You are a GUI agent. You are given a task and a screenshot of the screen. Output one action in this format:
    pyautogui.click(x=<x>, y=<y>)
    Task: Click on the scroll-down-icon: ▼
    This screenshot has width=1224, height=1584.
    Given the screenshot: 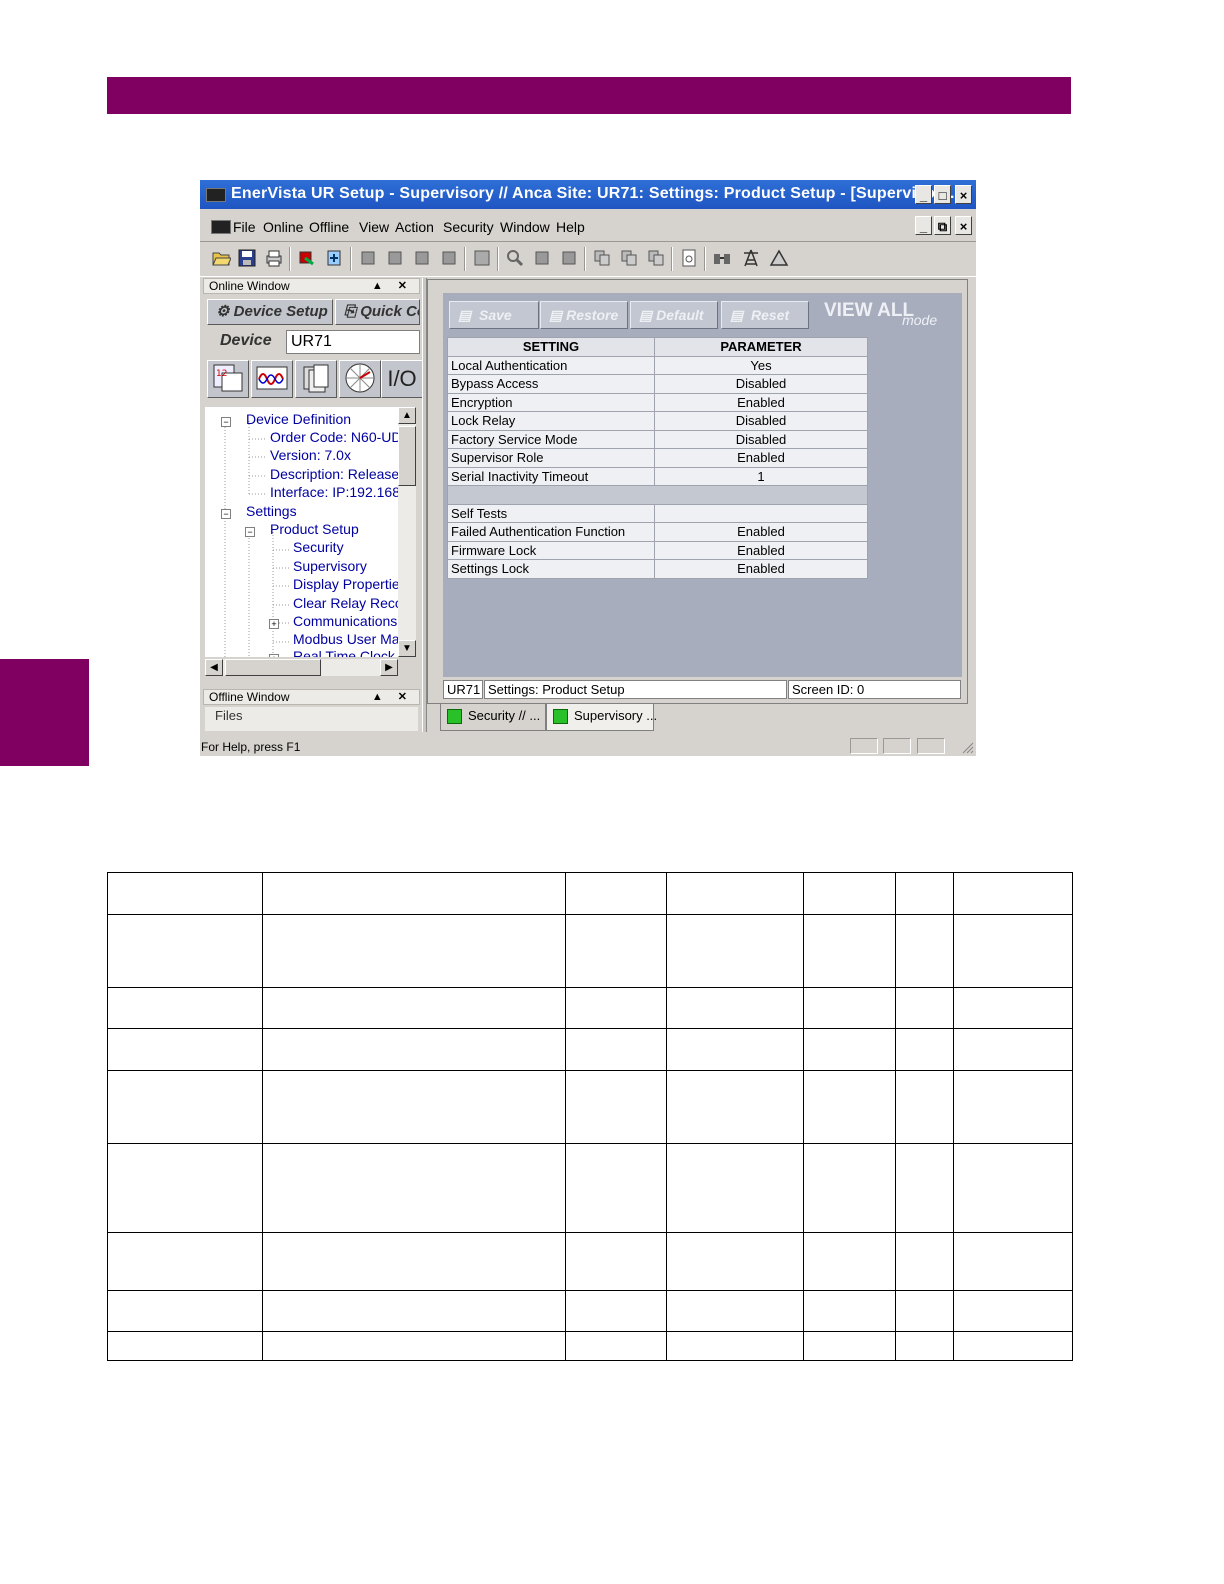 What is the action you would take?
    pyautogui.click(x=407, y=648)
    